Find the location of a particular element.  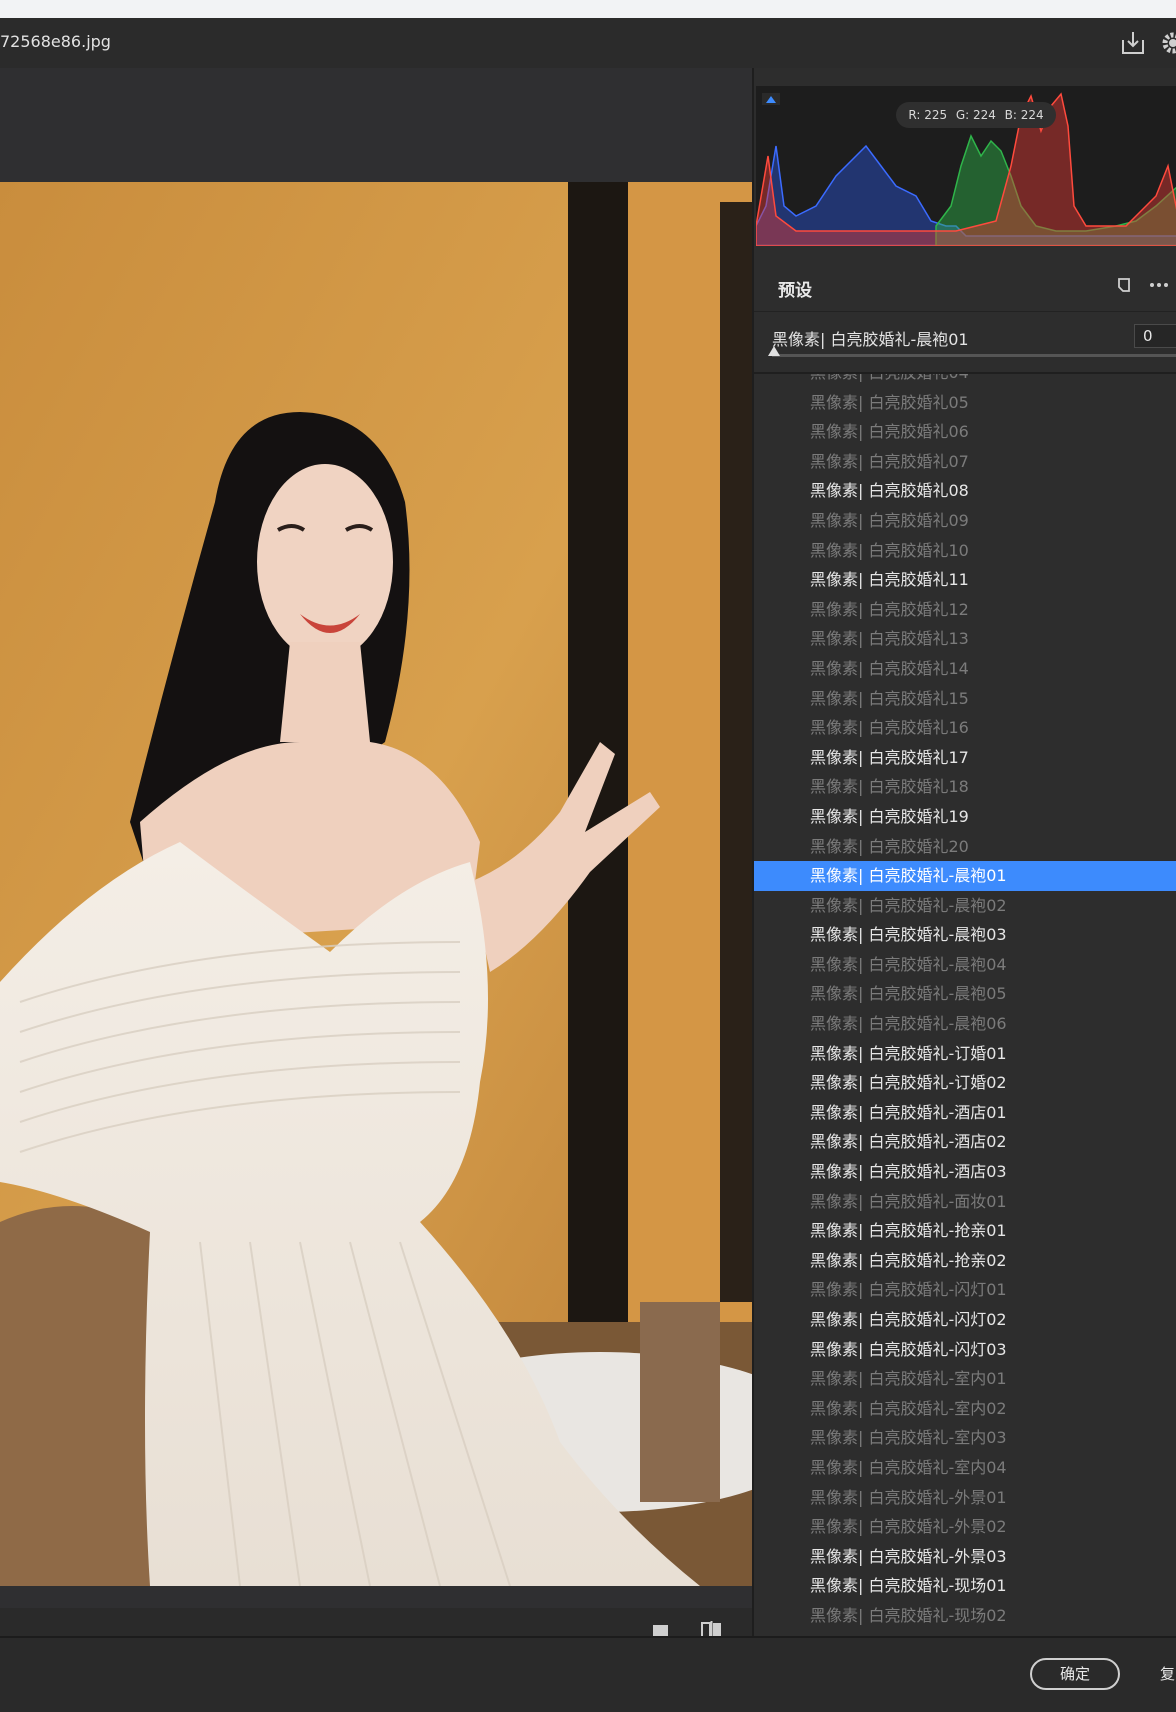

preset-list-item: 黑像素| 白亮胶婚礼-室内01 is located at coordinates (965, 1379).